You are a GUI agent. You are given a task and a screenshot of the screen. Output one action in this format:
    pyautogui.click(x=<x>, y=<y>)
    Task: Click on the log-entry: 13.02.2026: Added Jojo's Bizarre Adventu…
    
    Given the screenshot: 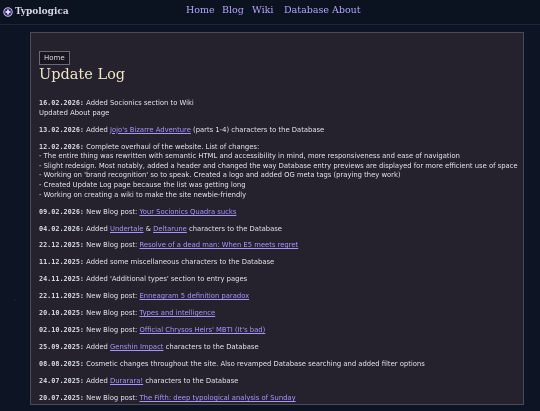 What is the action you would take?
    pyautogui.click(x=277, y=131)
    